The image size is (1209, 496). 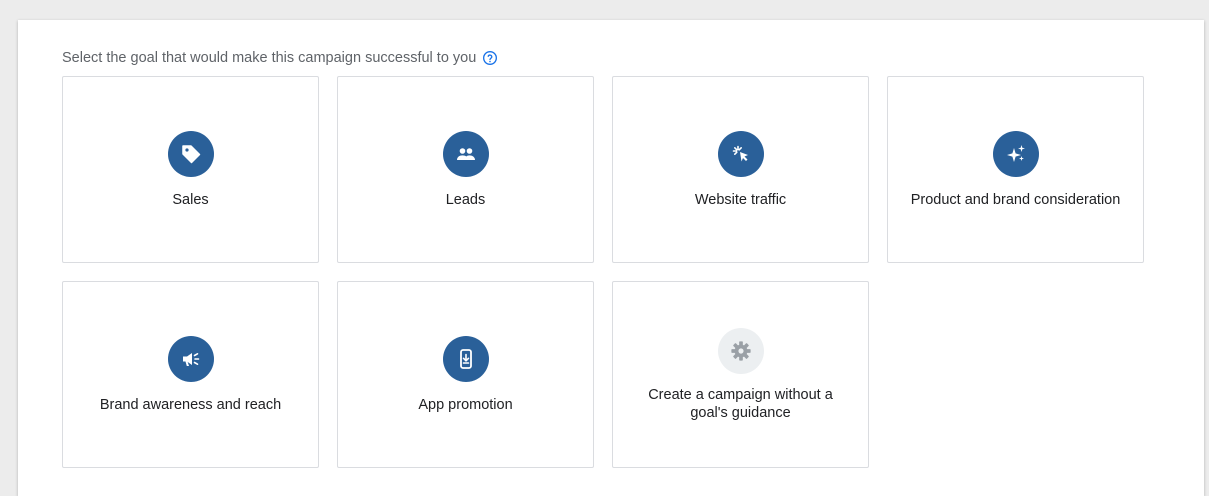 I want to click on phone-download-icon, so click(x=465, y=358).